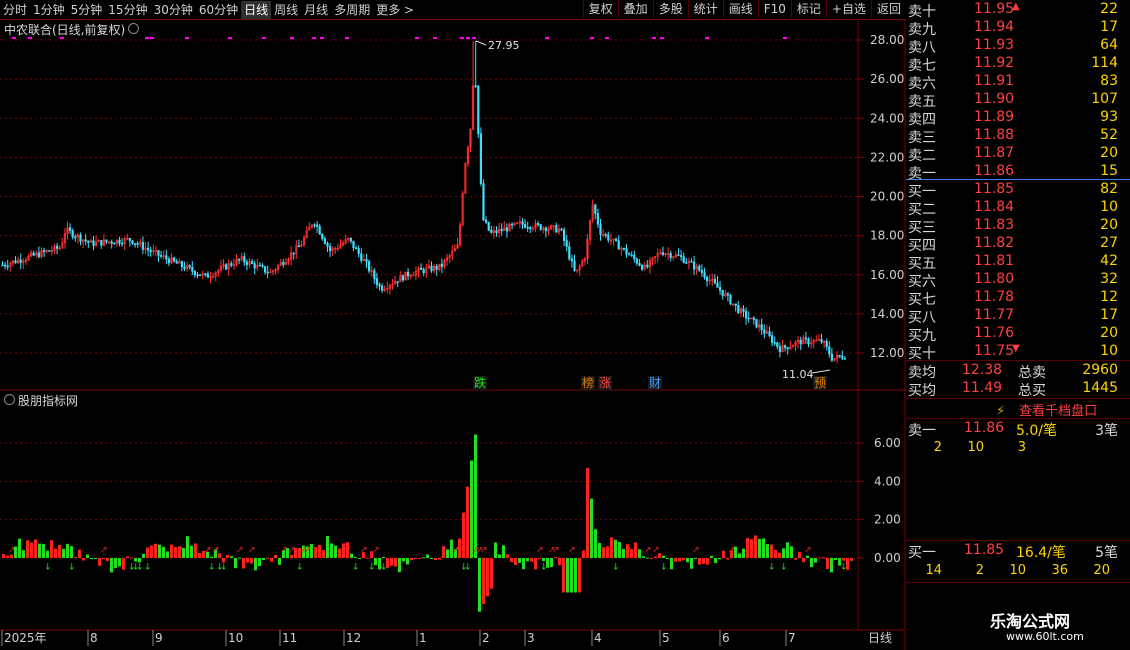 This screenshot has width=1130, height=650. What do you see at coordinates (1014, 429) in the screenshot?
I see `level1-queue-ask1: 卖一 11.86 5.0/笔 3笔` at bounding box center [1014, 429].